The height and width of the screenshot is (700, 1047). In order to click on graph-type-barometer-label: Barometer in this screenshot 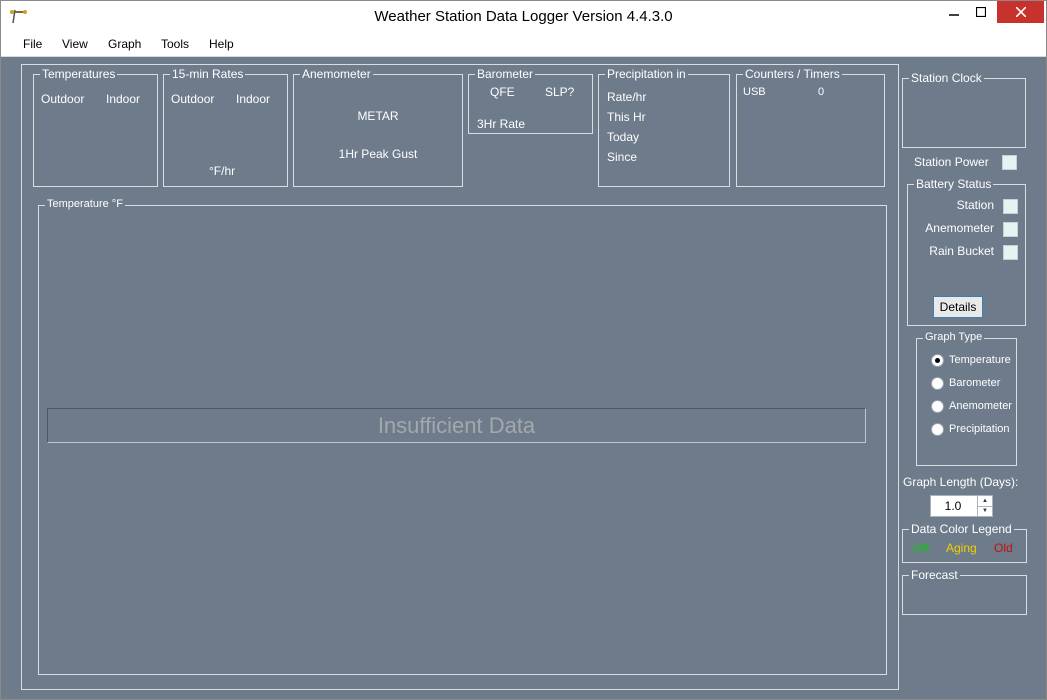, I will do `click(974, 383)`.